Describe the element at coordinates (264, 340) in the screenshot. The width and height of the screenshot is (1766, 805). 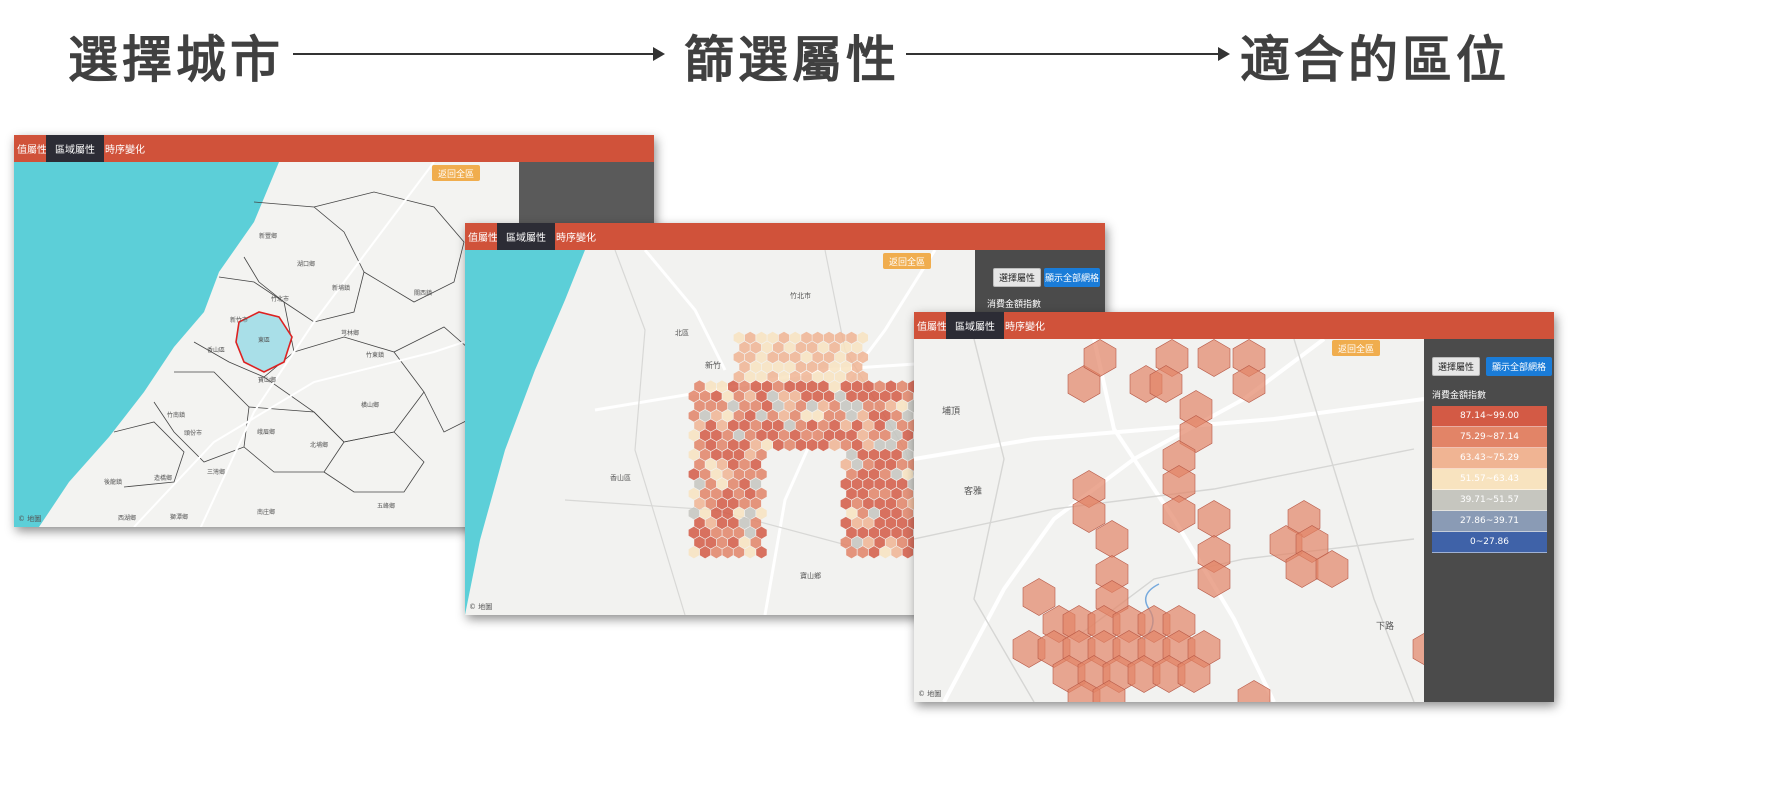
I see `svg-text: 東區` at that location.